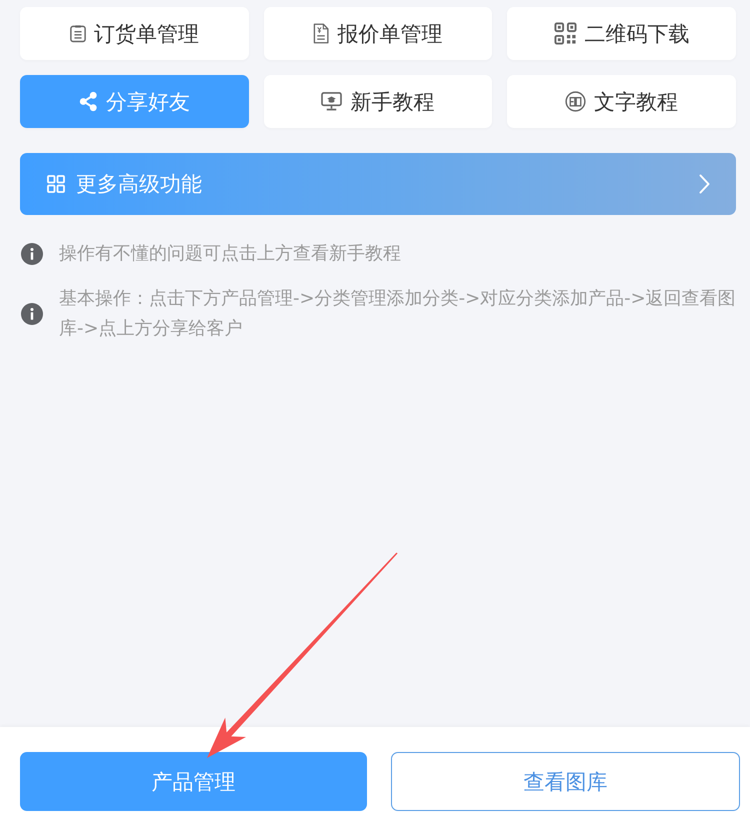  Describe the element at coordinates (575, 101) in the screenshot. I see `book-circle-icon` at that location.